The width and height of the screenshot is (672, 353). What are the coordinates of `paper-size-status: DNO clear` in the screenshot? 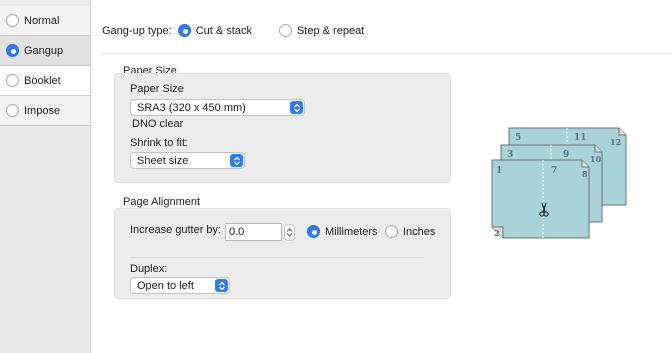 It's located at (158, 124).